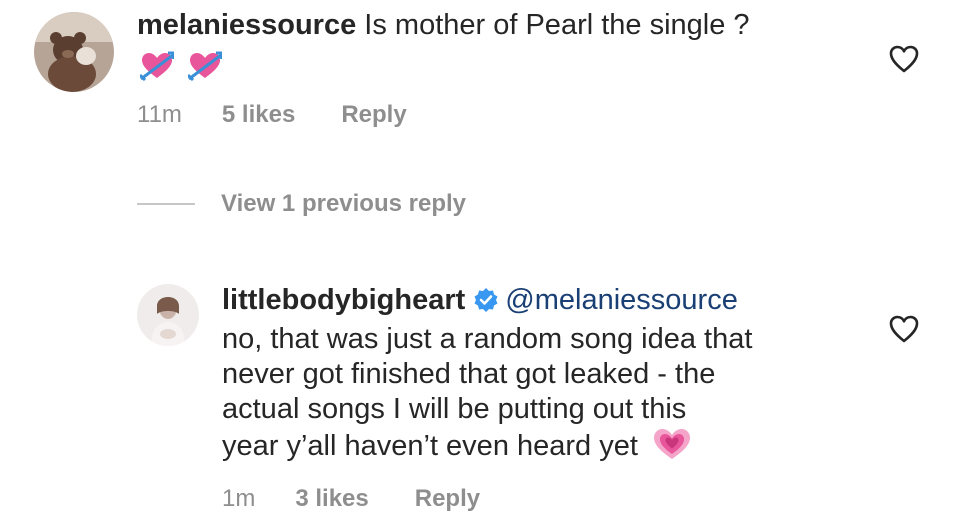 This screenshot has width=974, height=530. I want to click on divider-line, so click(166, 204).